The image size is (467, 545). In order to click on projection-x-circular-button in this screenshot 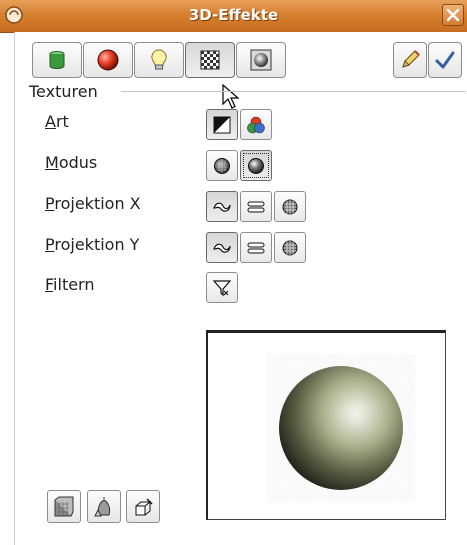, I will do `click(290, 206)`.